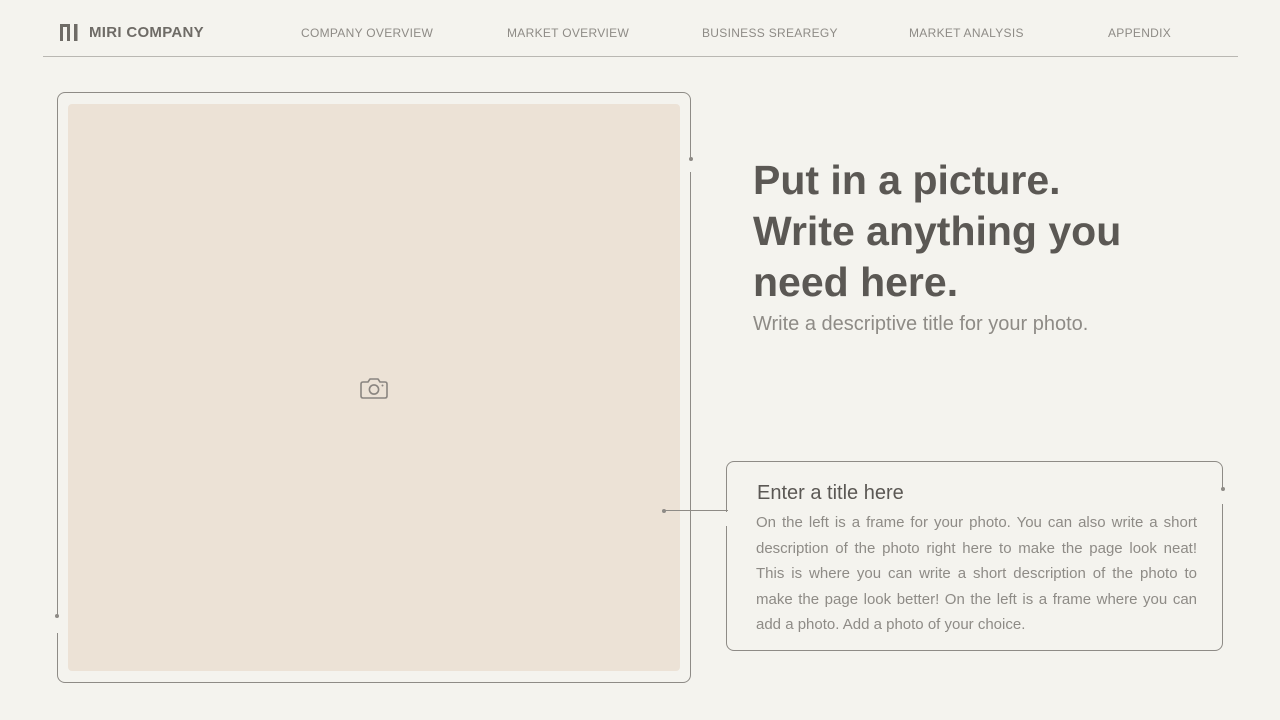 Image resolution: width=1280 pixels, height=720 pixels. Describe the element at coordinates (1223, 489) in the screenshot. I see `card-dot-right` at that location.